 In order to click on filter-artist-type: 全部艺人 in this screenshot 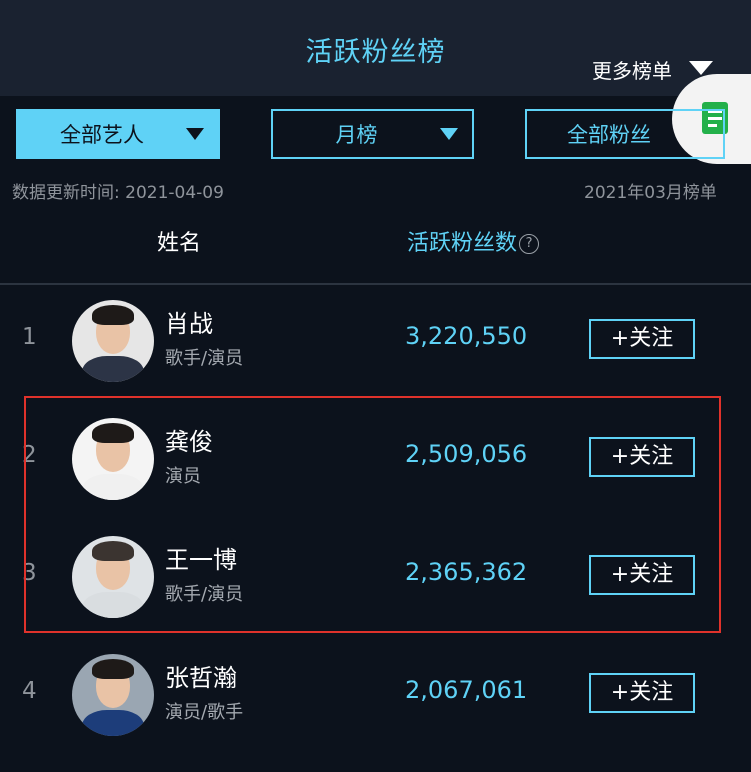, I will do `click(118, 134)`.